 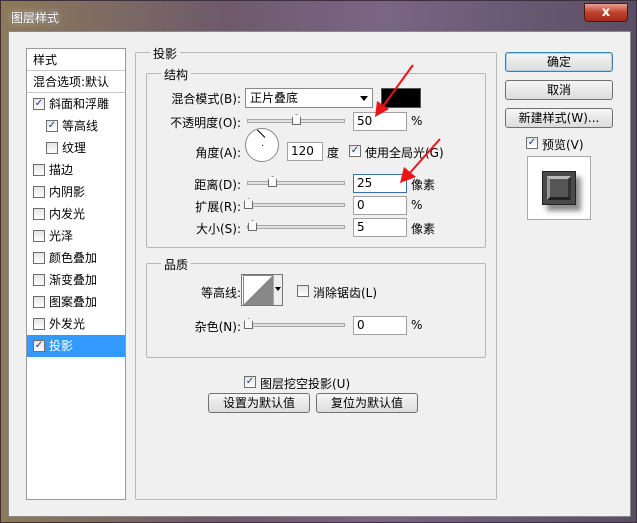 I want to click on style-list-item: 内阴影, so click(x=76, y=192).